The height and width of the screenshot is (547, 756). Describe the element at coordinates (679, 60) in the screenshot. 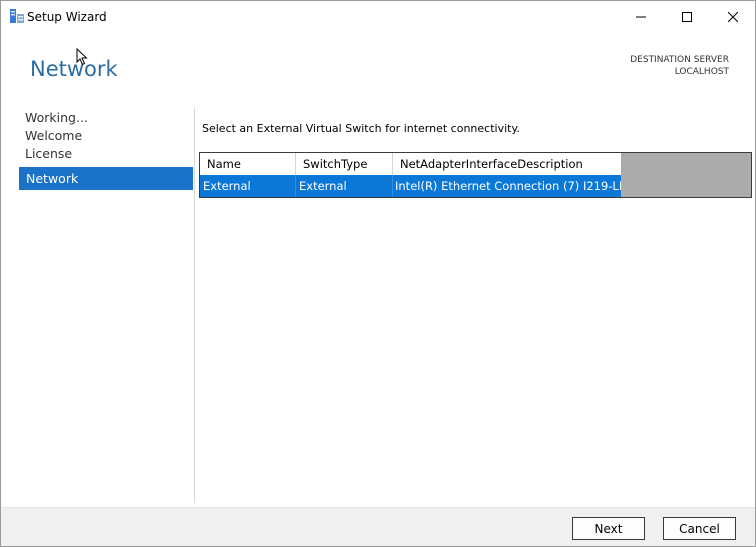

I see `destination-server-caption: DESTINATION SERVER` at that location.